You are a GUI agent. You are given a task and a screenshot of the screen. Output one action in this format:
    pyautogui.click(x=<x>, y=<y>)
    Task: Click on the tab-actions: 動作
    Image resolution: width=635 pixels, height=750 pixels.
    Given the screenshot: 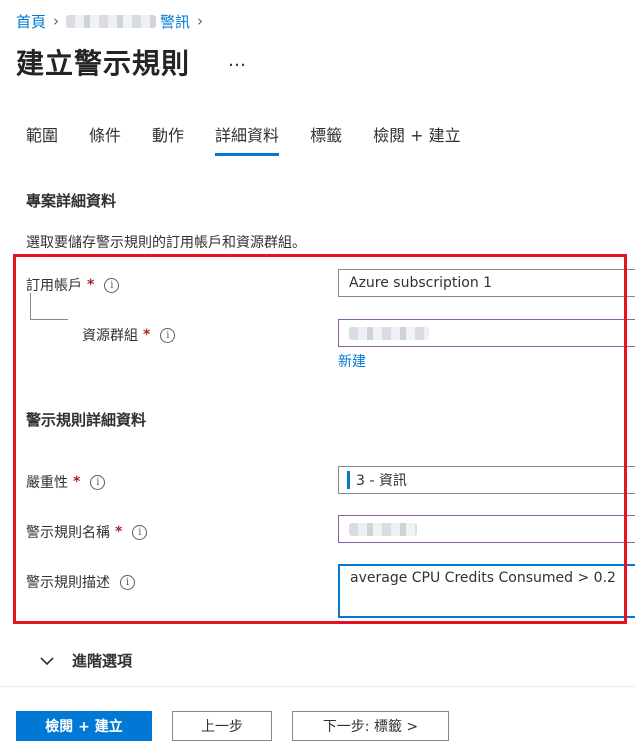 What is the action you would take?
    pyautogui.click(x=168, y=139)
    